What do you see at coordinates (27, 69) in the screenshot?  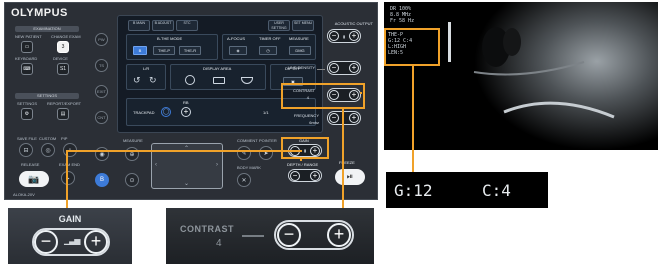 I see `keyboard-button: ⌨` at bounding box center [27, 69].